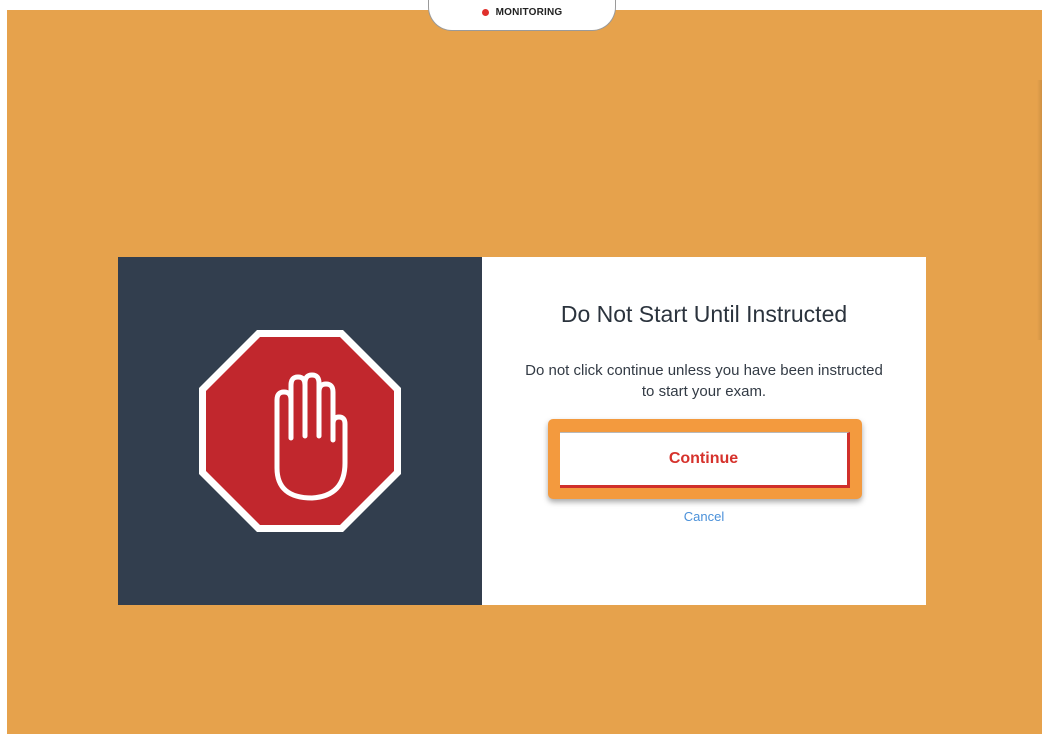  Describe the element at coordinates (704, 516) in the screenshot. I see `cancel-link: Cancel` at that location.